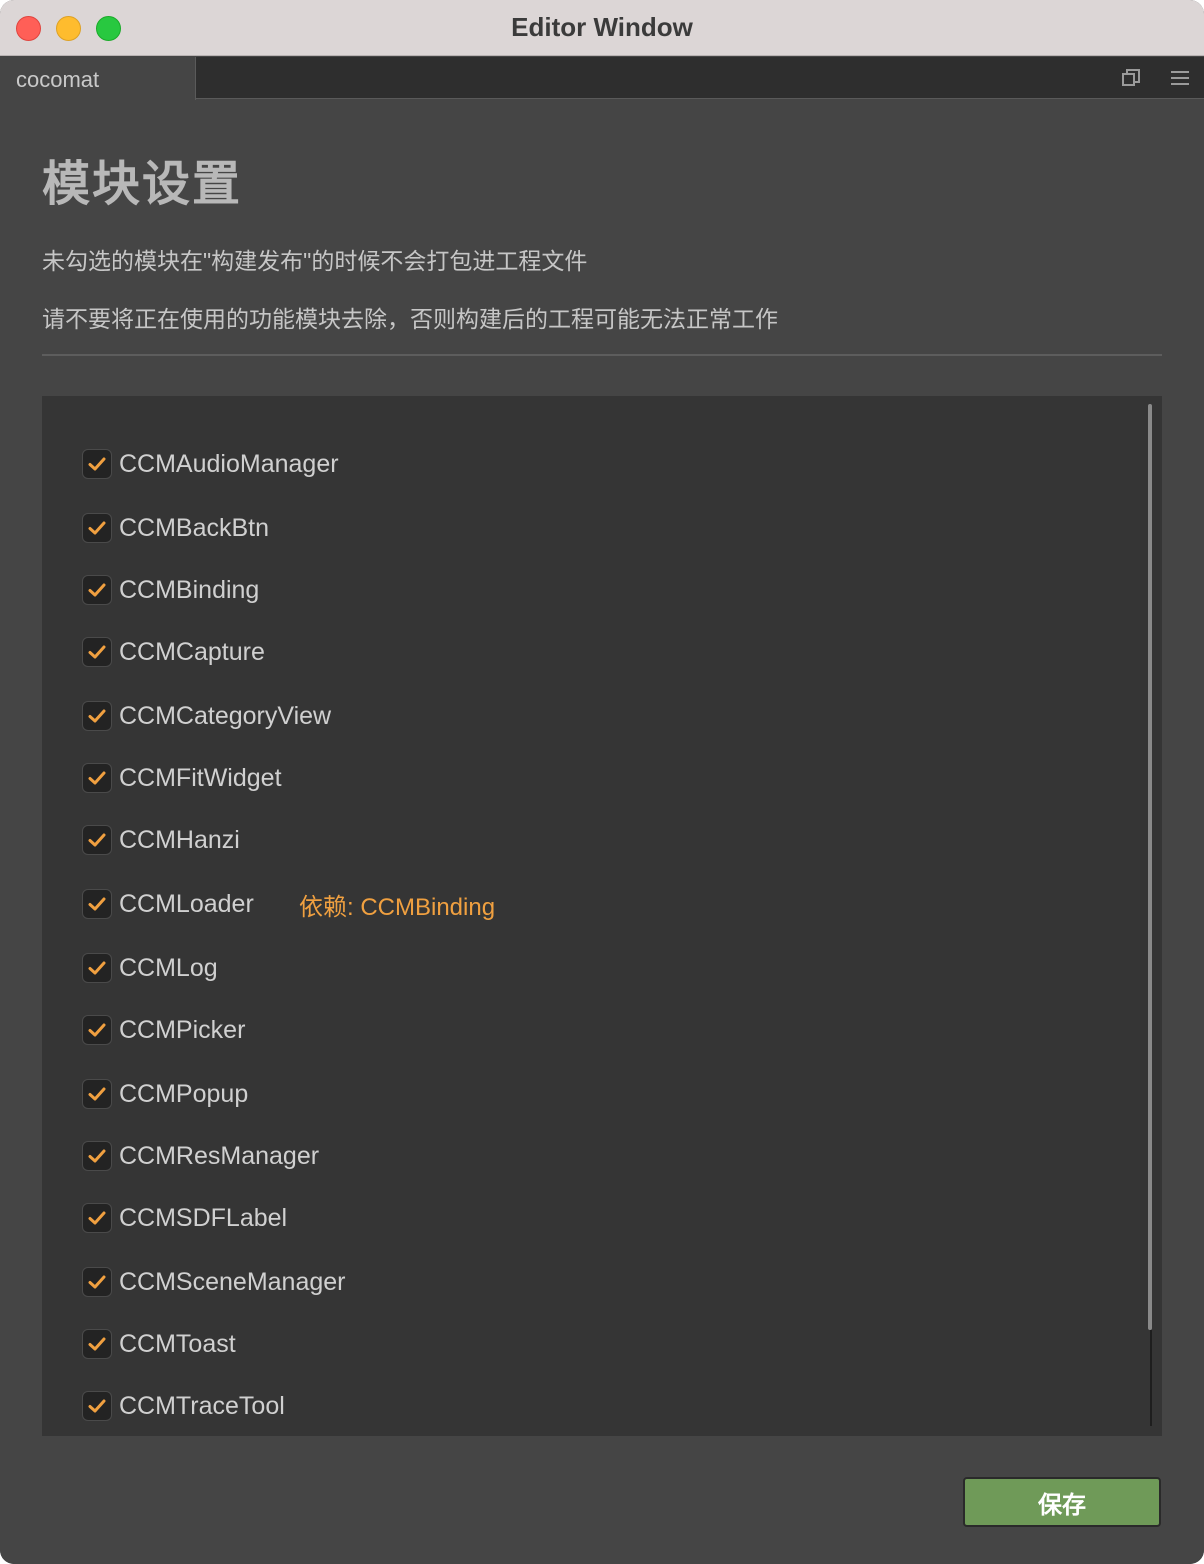 Image resolution: width=1204 pixels, height=1564 pixels. Describe the element at coordinates (179, 839) in the screenshot. I see `module-label: CCMHanzi` at that location.